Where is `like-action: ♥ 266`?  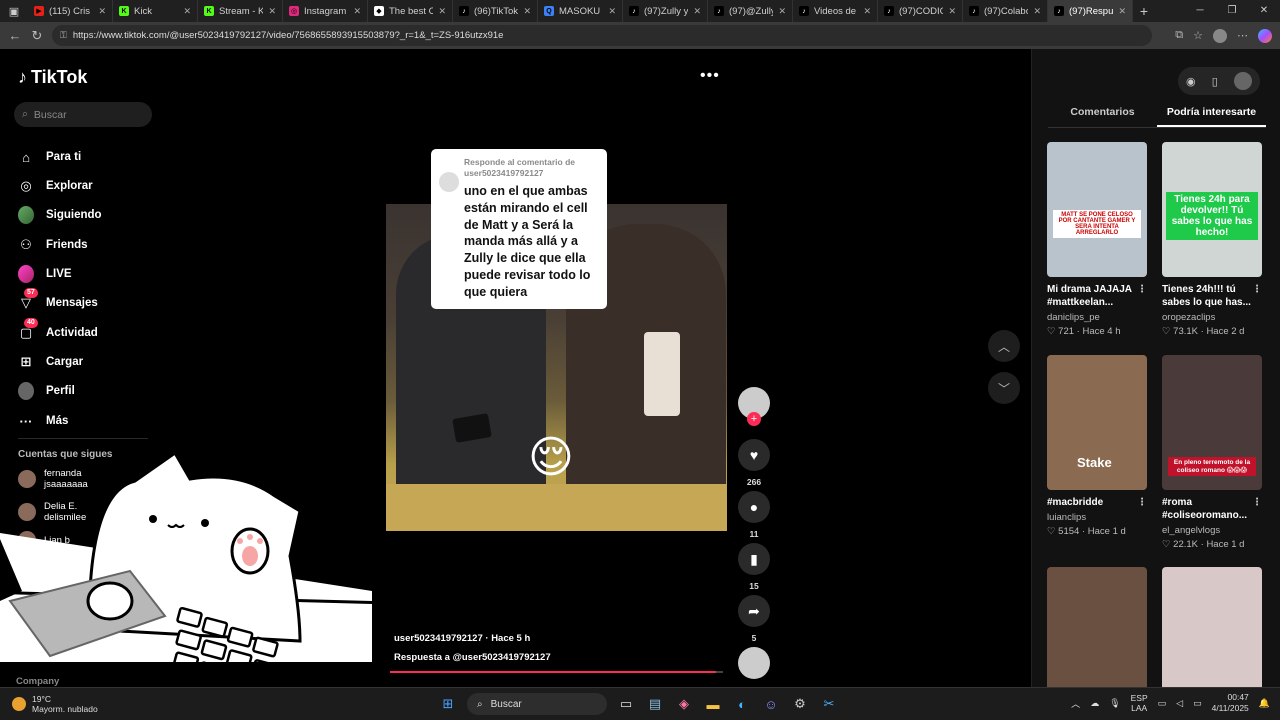 like-action: ♥ 266 is located at coordinates (754, 463).